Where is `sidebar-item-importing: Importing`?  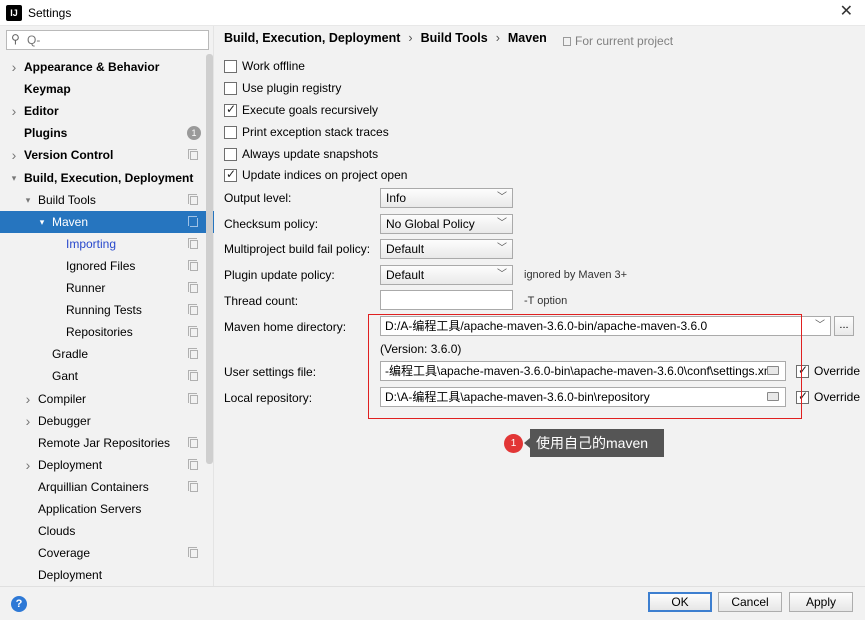 sidebar-item-importing: Importing is located at coordinates (107, 244).